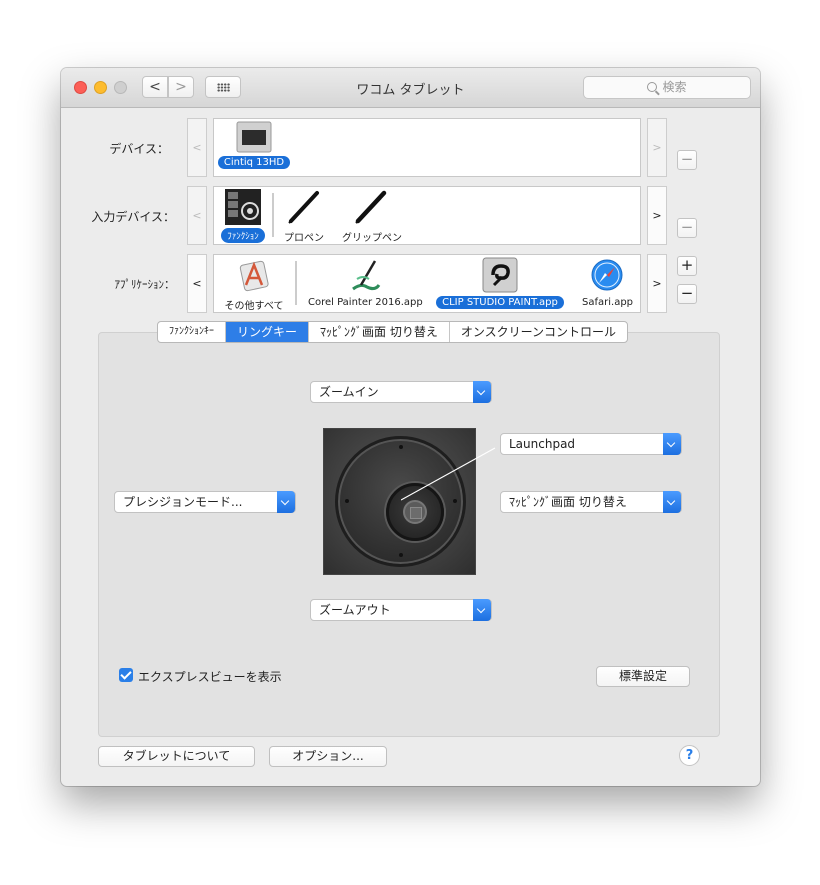 This screenshot has height=885, width=820. I want to click on app-item-label: Corel Painter 2016.app, so click(365, 302).